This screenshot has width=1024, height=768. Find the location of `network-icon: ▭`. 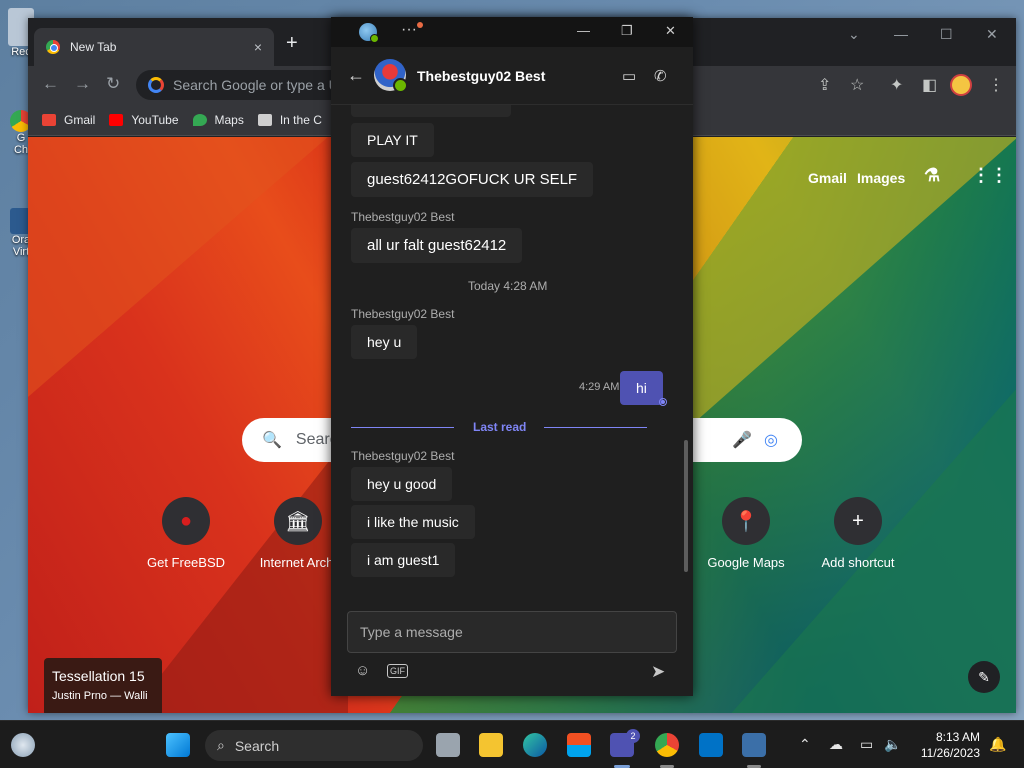

network-icon: ▭ is located at coordinates (866, 744).